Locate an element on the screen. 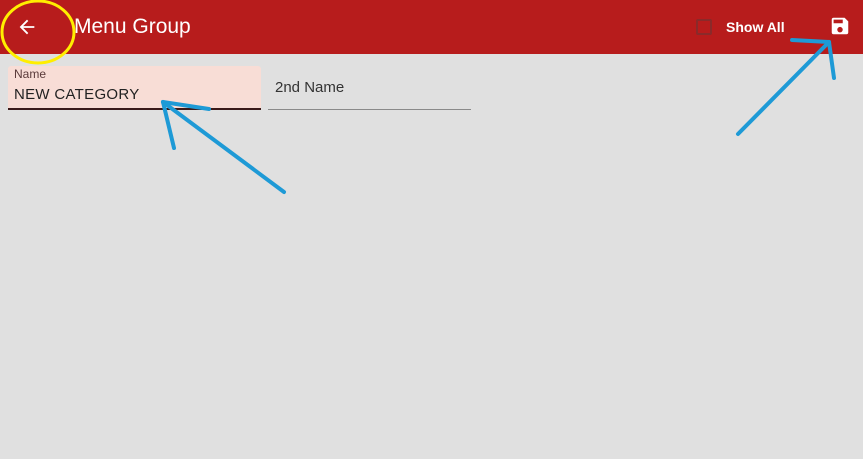 This screenshot has width=863, height=459. page-title: Menu Group is located at coordinates (132, 26).